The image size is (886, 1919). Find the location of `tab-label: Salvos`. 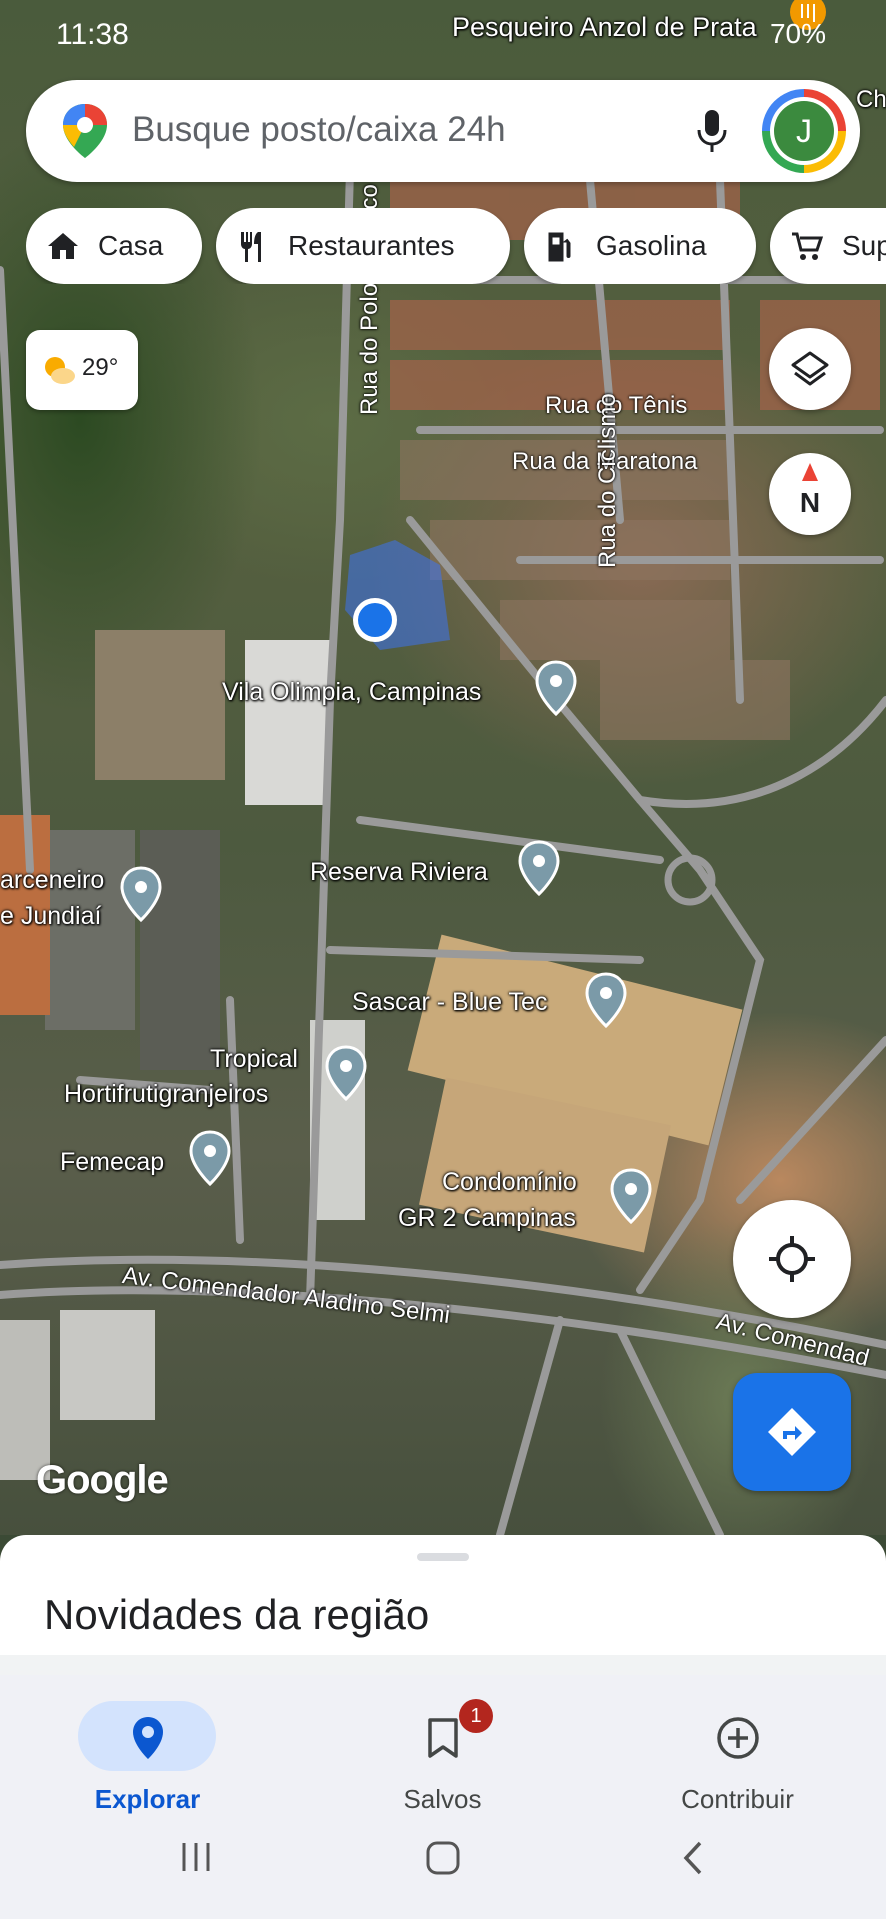

tab-label: Salvos is located at coordinates (442, 1799).